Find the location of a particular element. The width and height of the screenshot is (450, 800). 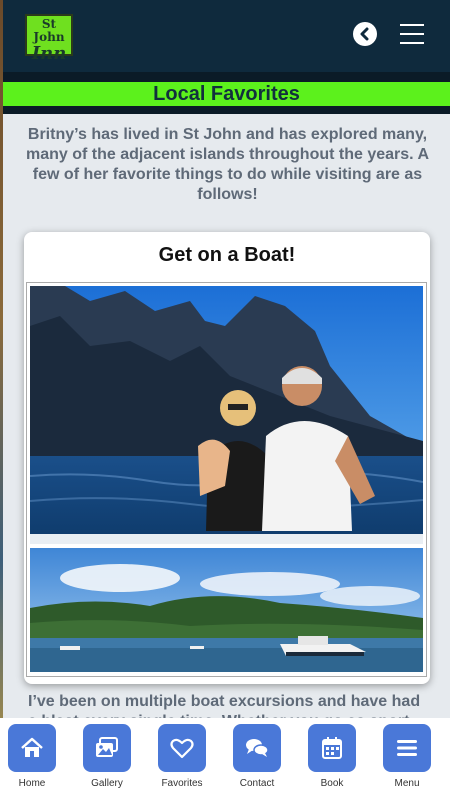

nav-favorites-label: Favorites is located at coordinates (182, 783).